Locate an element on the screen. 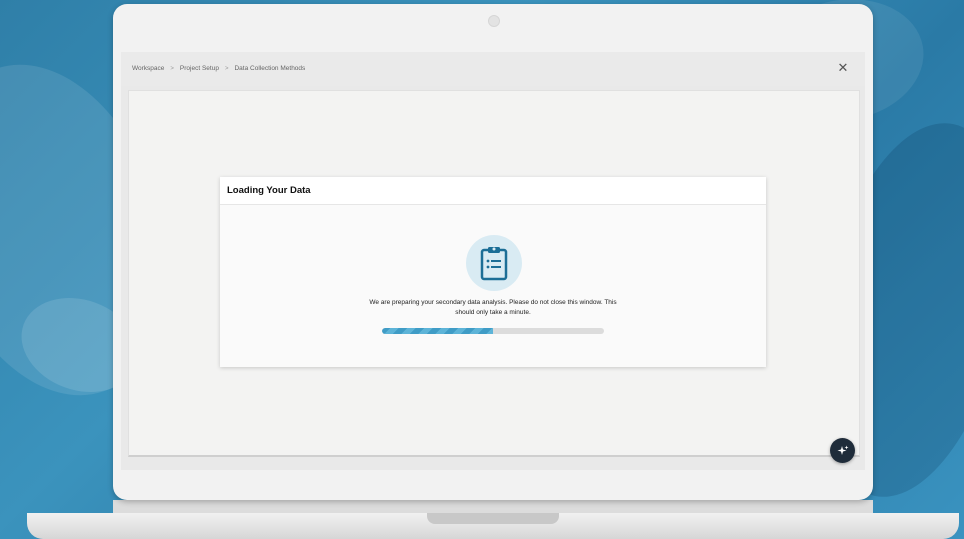 The width and height of the screenshot is (964, 539). progress-bar is located at coordinates (493, 331).